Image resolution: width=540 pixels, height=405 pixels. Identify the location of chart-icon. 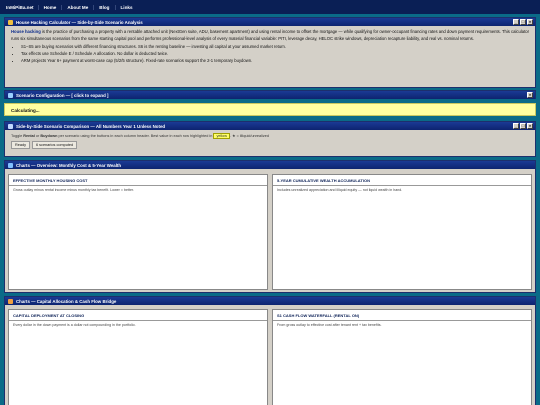
(10, 165).